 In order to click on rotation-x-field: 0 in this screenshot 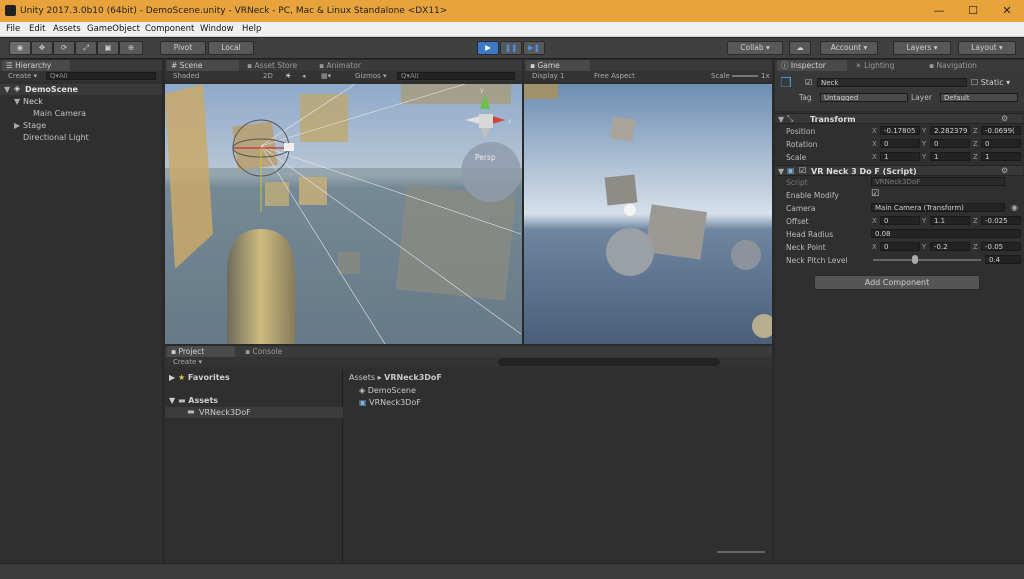, I will do `click(900, 143)`.